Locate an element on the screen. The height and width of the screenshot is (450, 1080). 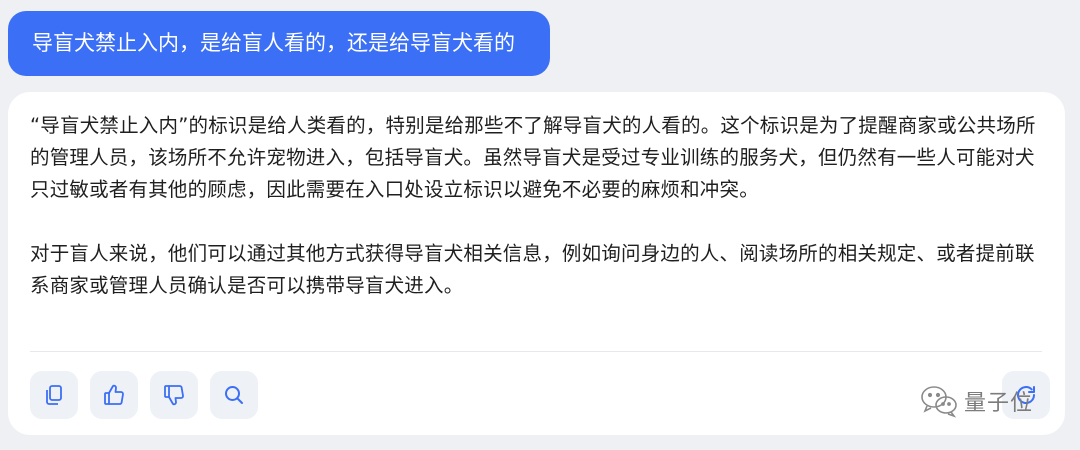
wechat-icon is located at coordinates (939, 402).